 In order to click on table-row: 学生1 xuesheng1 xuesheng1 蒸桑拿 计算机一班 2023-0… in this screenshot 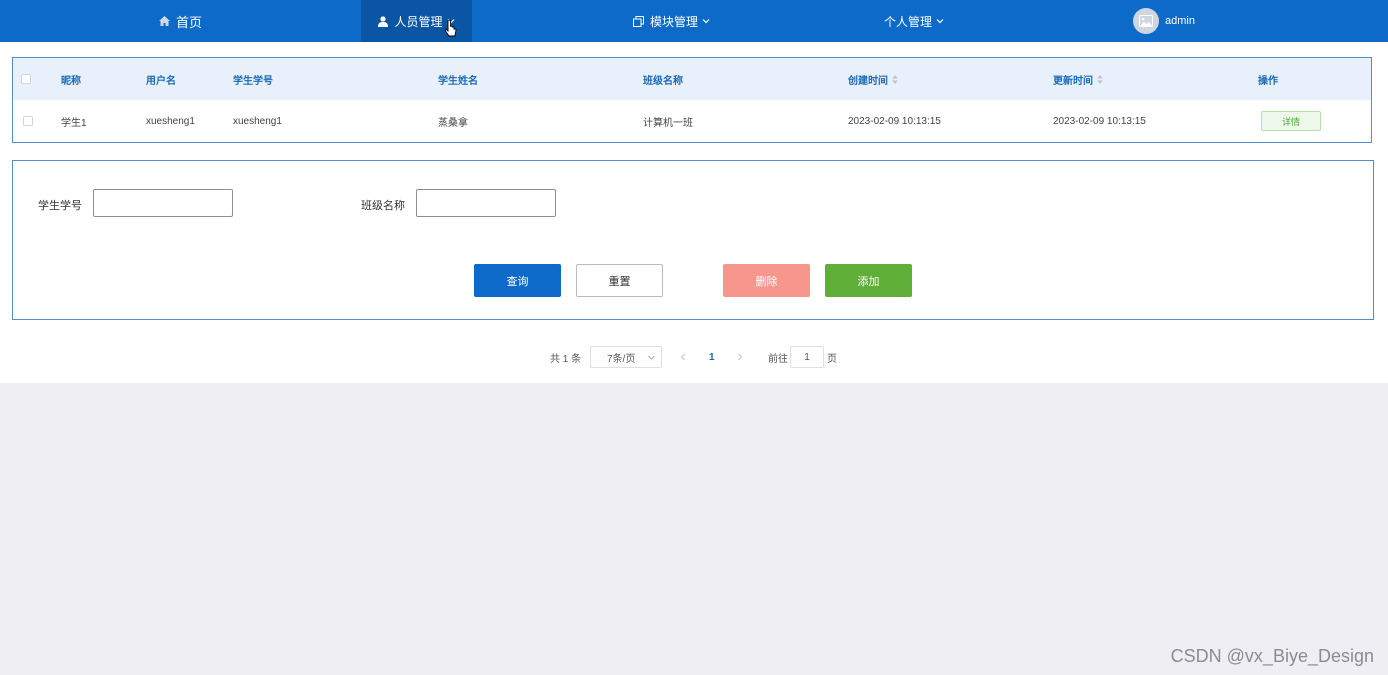, I will do `click(692, 121)`.